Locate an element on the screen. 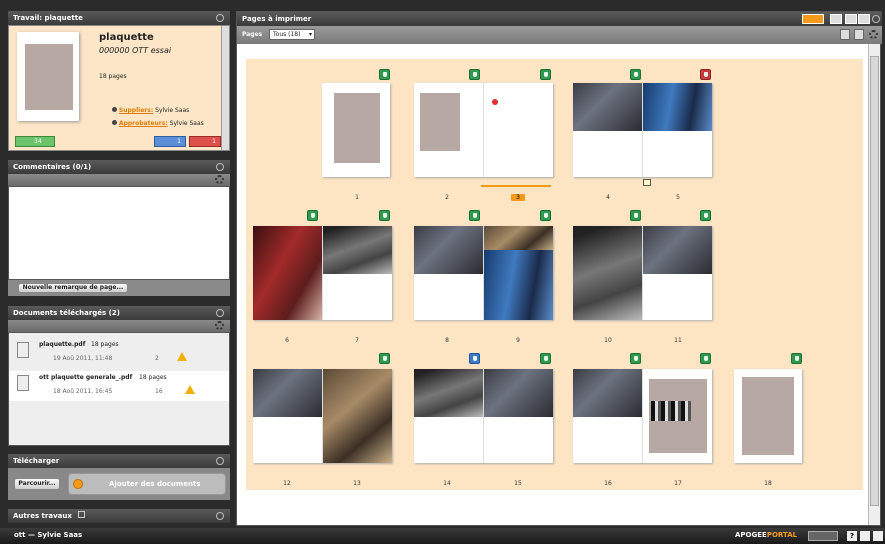 Image resolution: width=885 pixels, height=544 pixels. zoom-icon is located at coordinates (845, 34).